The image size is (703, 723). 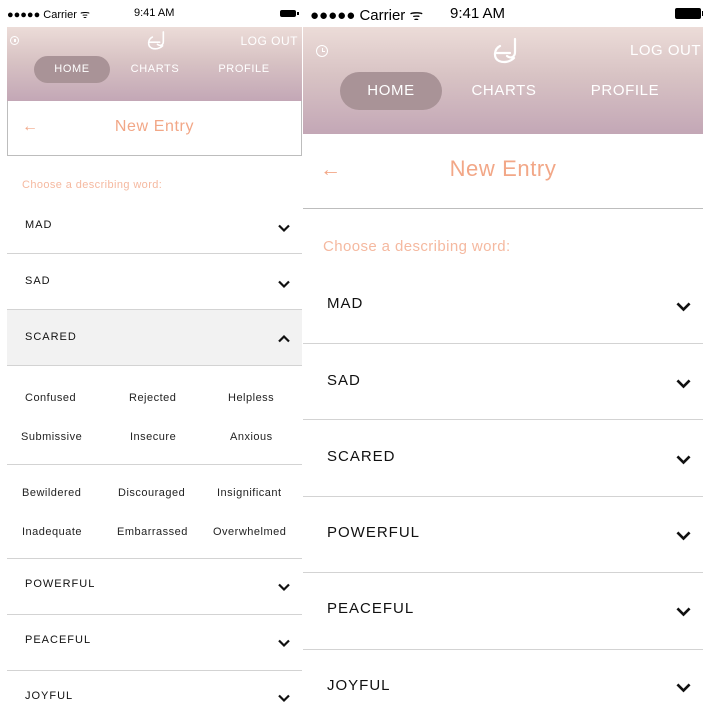 I want to click on chevron-up-icon, so click(x=284, y=338).